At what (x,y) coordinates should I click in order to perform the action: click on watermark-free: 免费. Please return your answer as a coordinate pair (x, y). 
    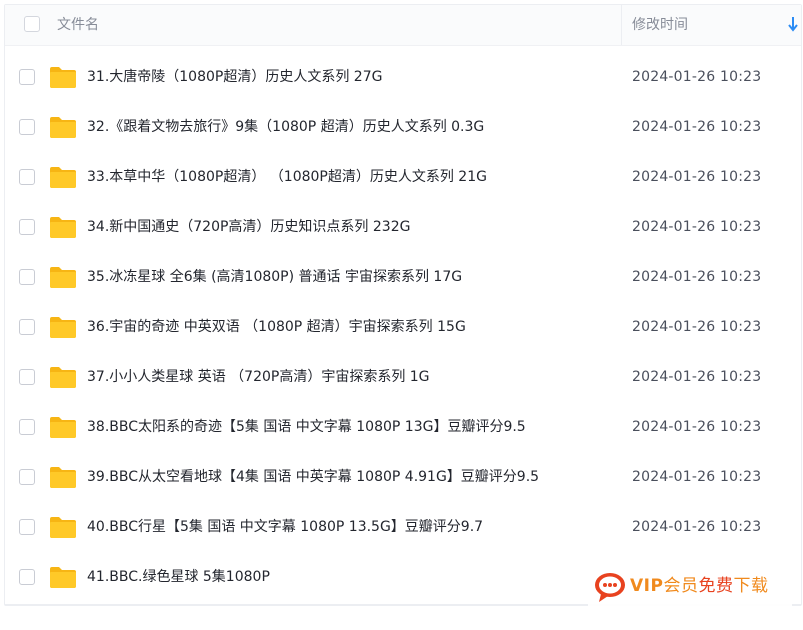
    Looking at the image, I should click on (716, 586).